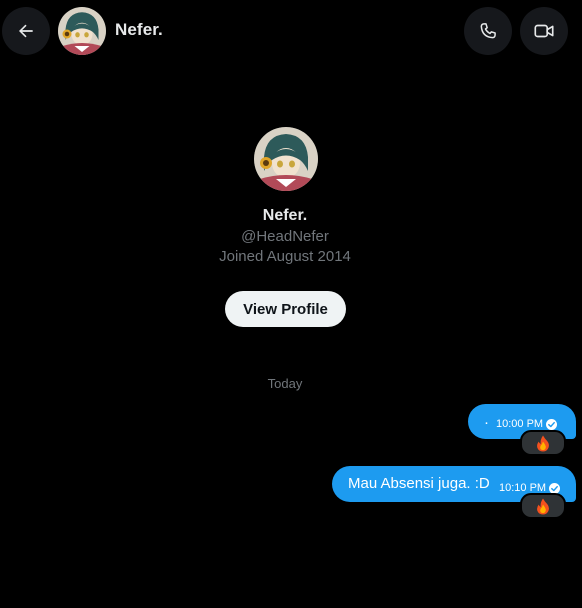  I want to click on profile-handle: @HeadNefer, so click(285, 236).